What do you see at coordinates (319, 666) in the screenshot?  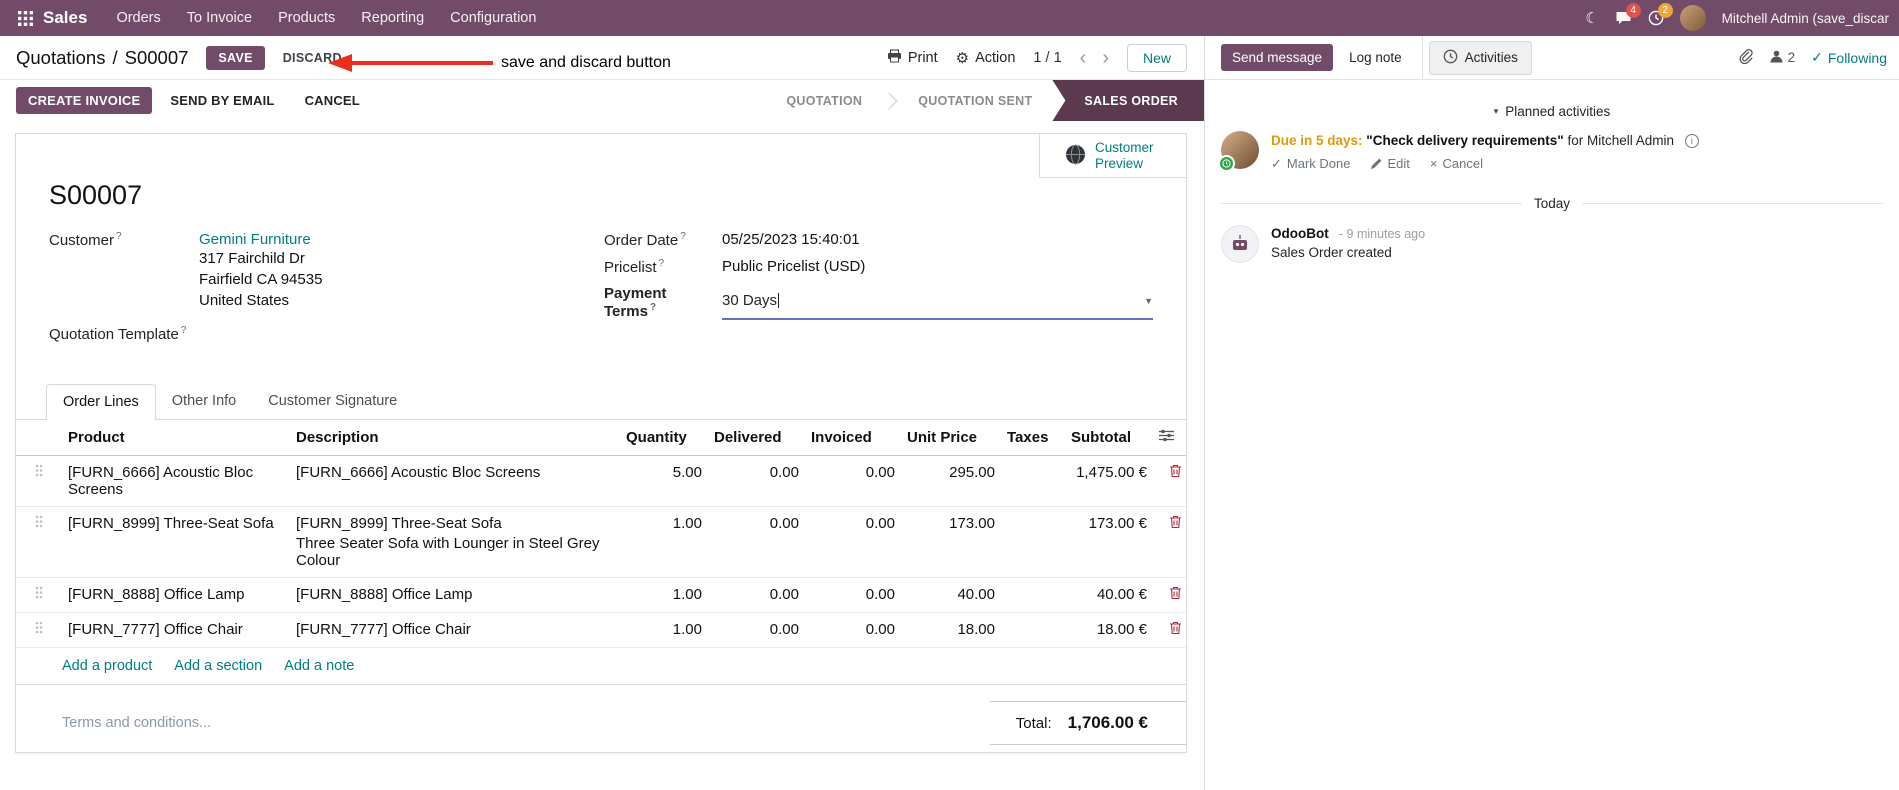 I see `add-note-link: Add a note` at bounding box center [319, 666].